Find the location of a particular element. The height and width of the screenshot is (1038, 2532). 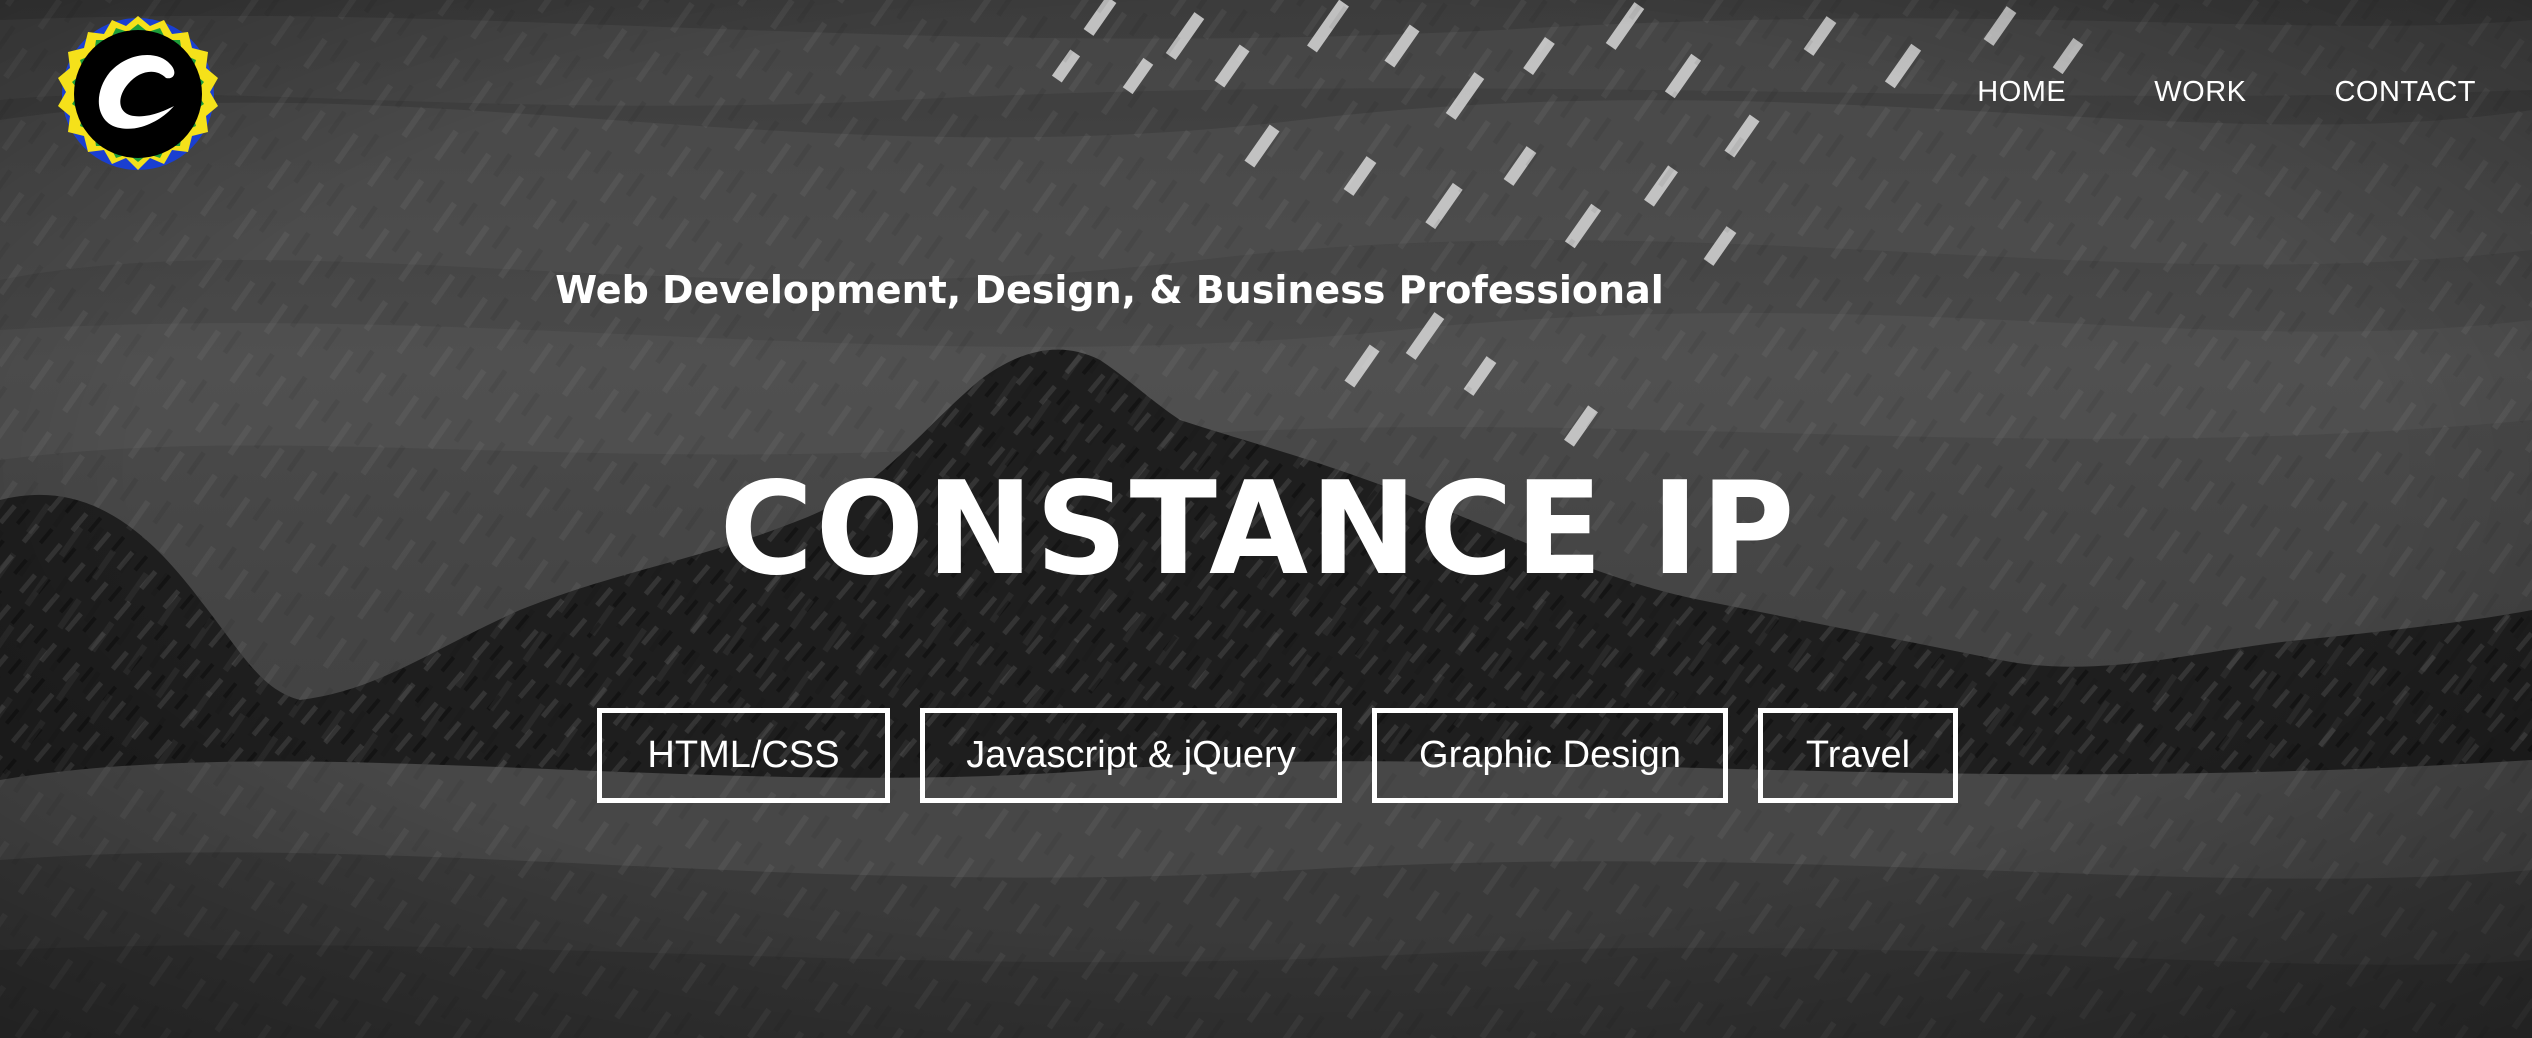

tag-javascript-jquery-button: Javascript & jQuery is located at coordinates (1131, 755).